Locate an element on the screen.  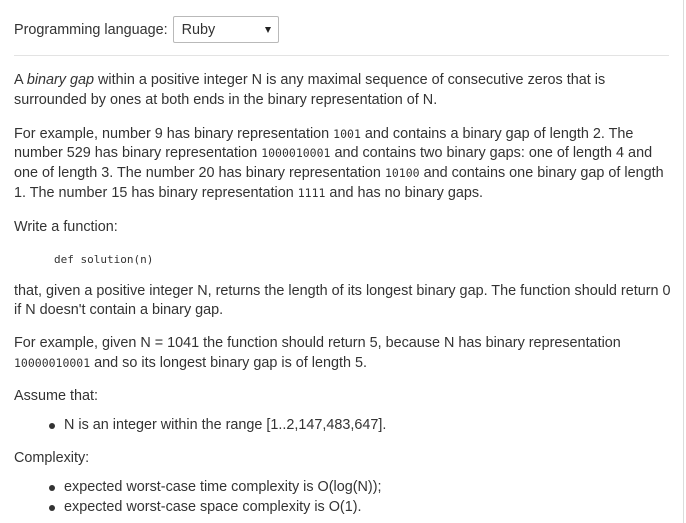
language-bar: Programming language: Ruby is located at coordinates (146, 29).